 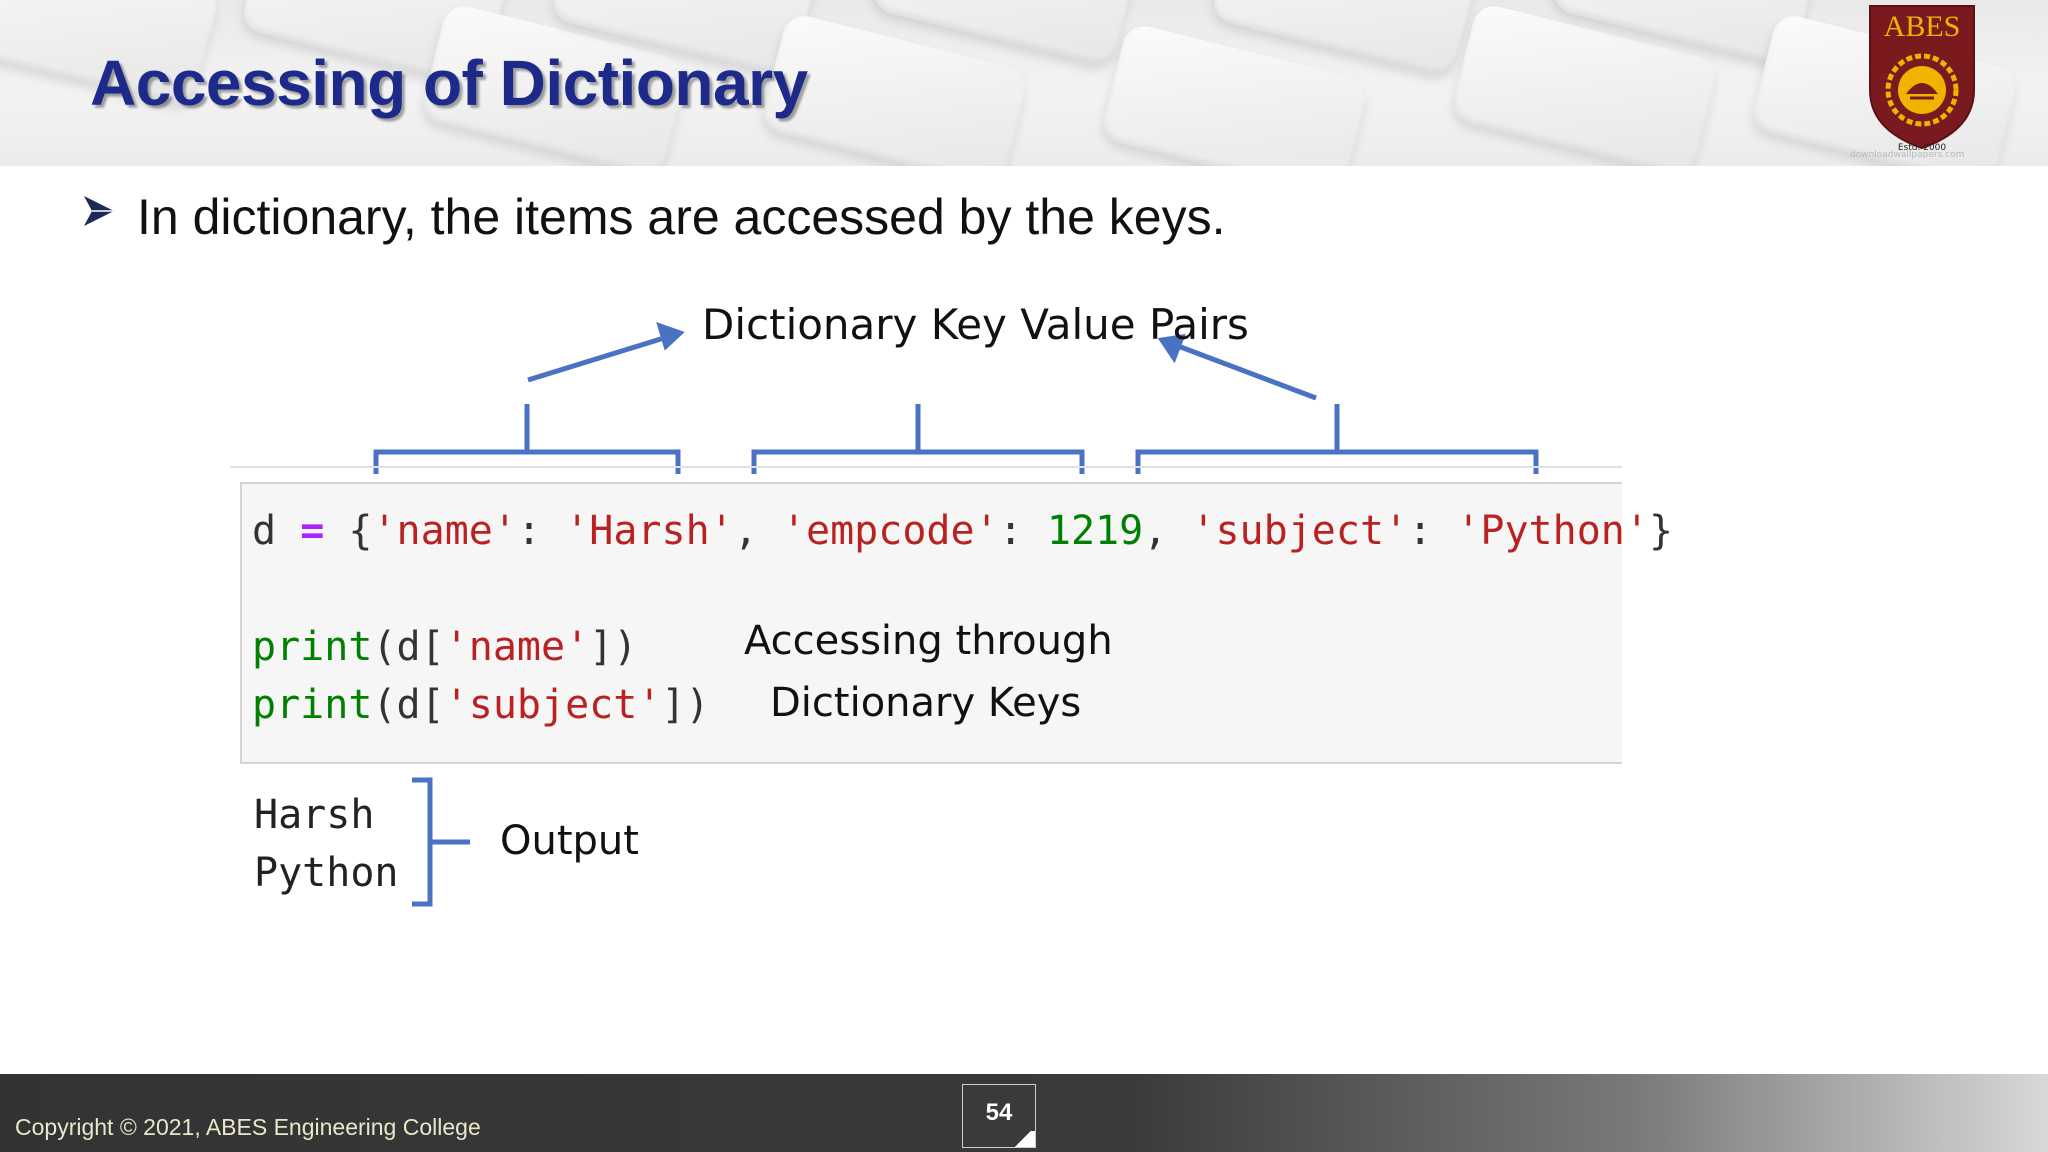 What do you see at coordinates (999, 1112) in the screenshot?
I see `page-number: 54` at bounding box center [999, 1112].